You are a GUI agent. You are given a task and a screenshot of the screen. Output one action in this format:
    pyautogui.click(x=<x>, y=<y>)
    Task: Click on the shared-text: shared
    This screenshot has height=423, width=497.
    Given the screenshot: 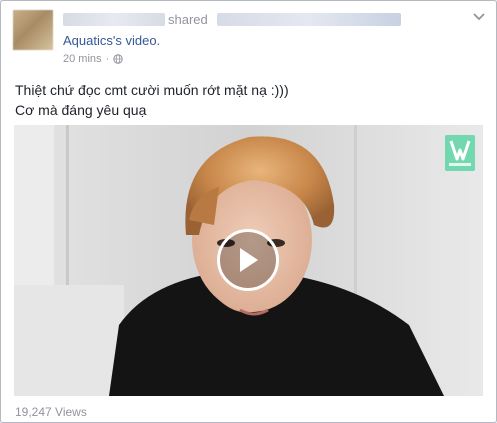 What is the action you would take?
    pyautogui.click(x=188, y=19)
    